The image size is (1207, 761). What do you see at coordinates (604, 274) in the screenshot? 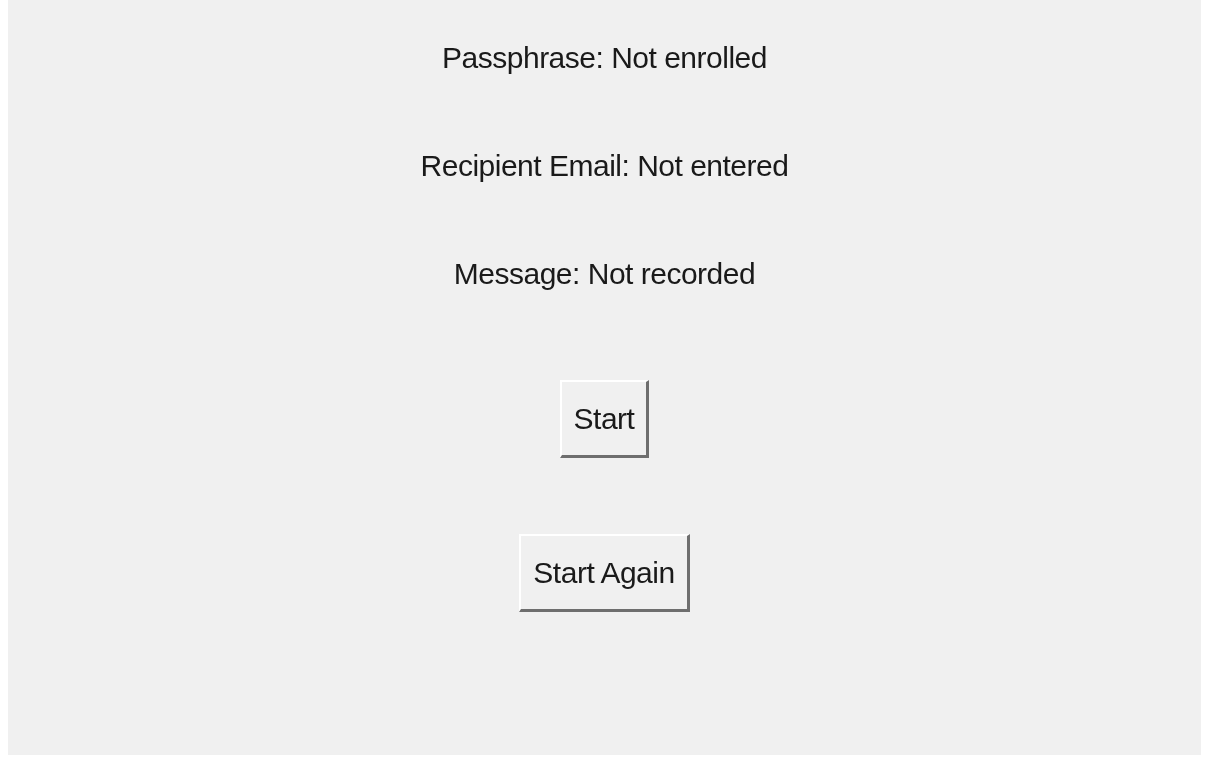
I see `status-label: Message: Not recorded` at bounding box center [604, 274].